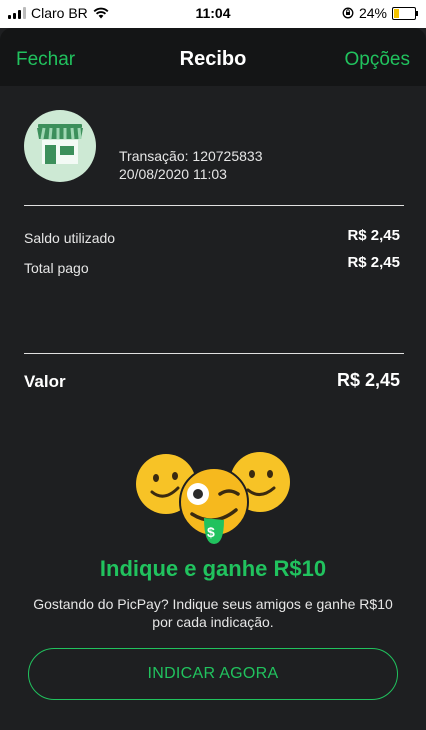 The width and height of the screenshot is (426, 730). I want to click on row-label-total: Total pago, so click(56, 268).